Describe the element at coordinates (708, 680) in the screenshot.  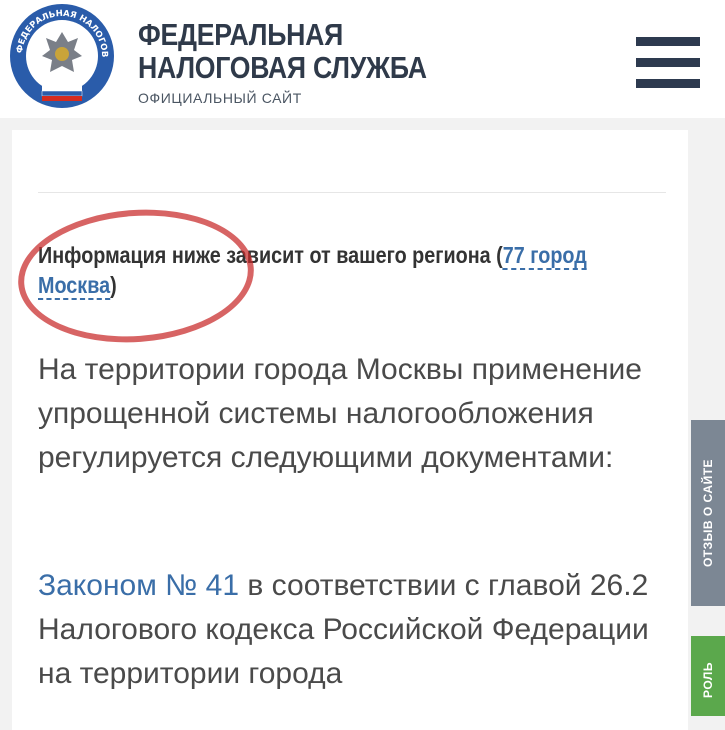
I see `side-tab-green-label: РОЛЬ` at that location.